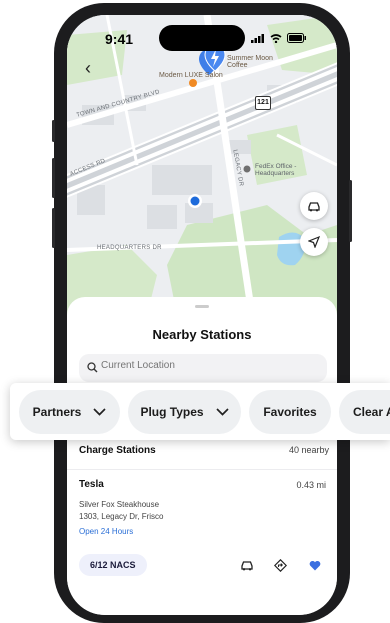 This screenshot has height=623, width=390. What do you see at coordinates (202, 38) in the screenshot?
I see `dynamic-island` at bounding box center [202, 38].